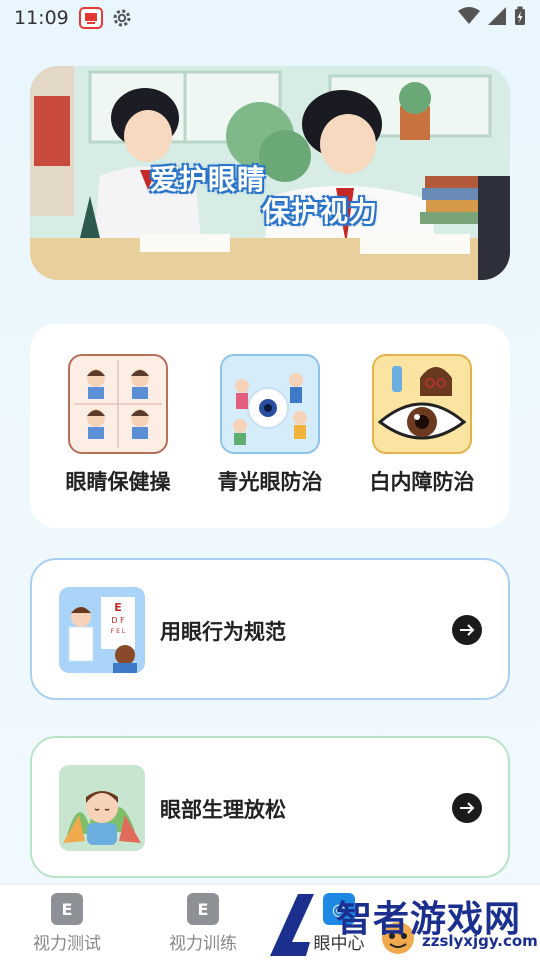 The image size is (540, 960). Describe the element at coordinates (118, 482) in the screenshot. I see `category-label: 眼睛保健操` at that location.